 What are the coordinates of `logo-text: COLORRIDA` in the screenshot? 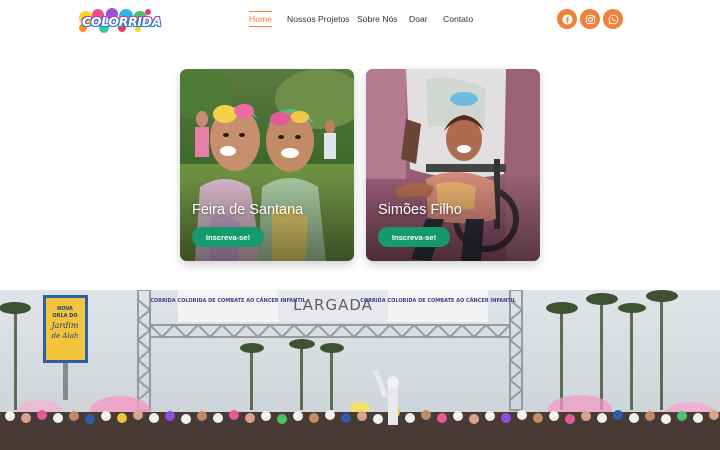 It's located at (122, 21).